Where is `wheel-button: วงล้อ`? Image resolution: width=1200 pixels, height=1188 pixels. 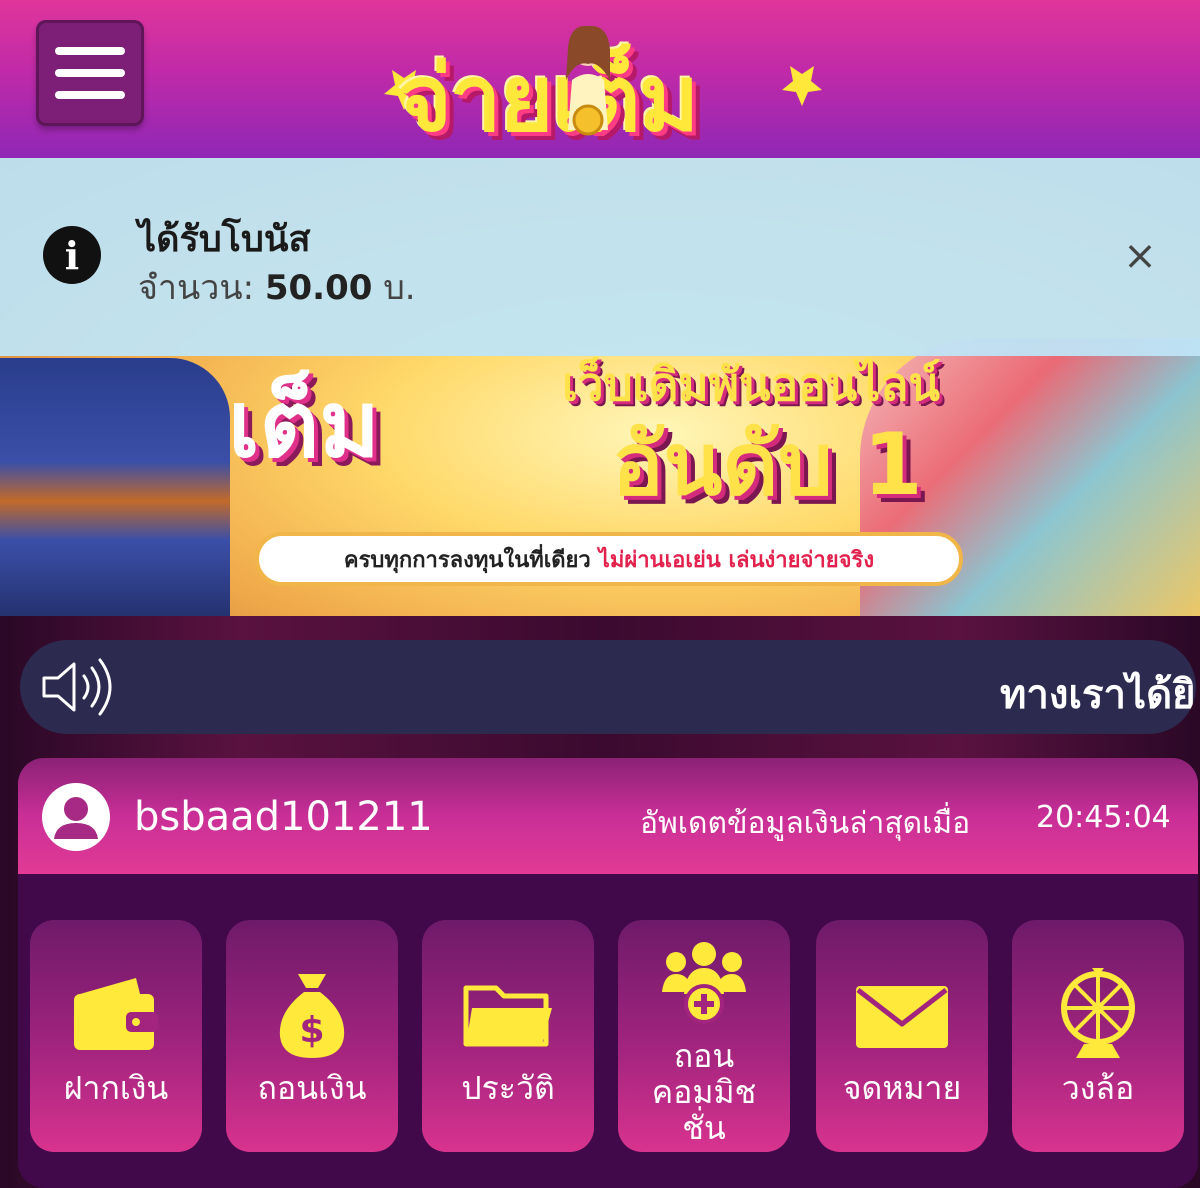
wheel-button: วงล้อ is located at coordinates (1098, 1036).